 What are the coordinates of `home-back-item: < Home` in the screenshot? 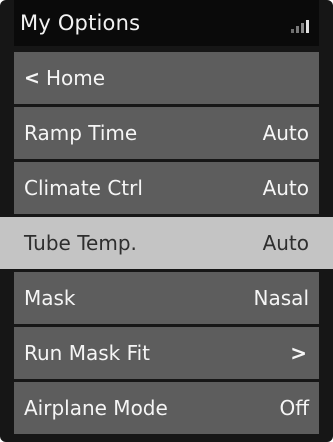 It's located at (166, 78).